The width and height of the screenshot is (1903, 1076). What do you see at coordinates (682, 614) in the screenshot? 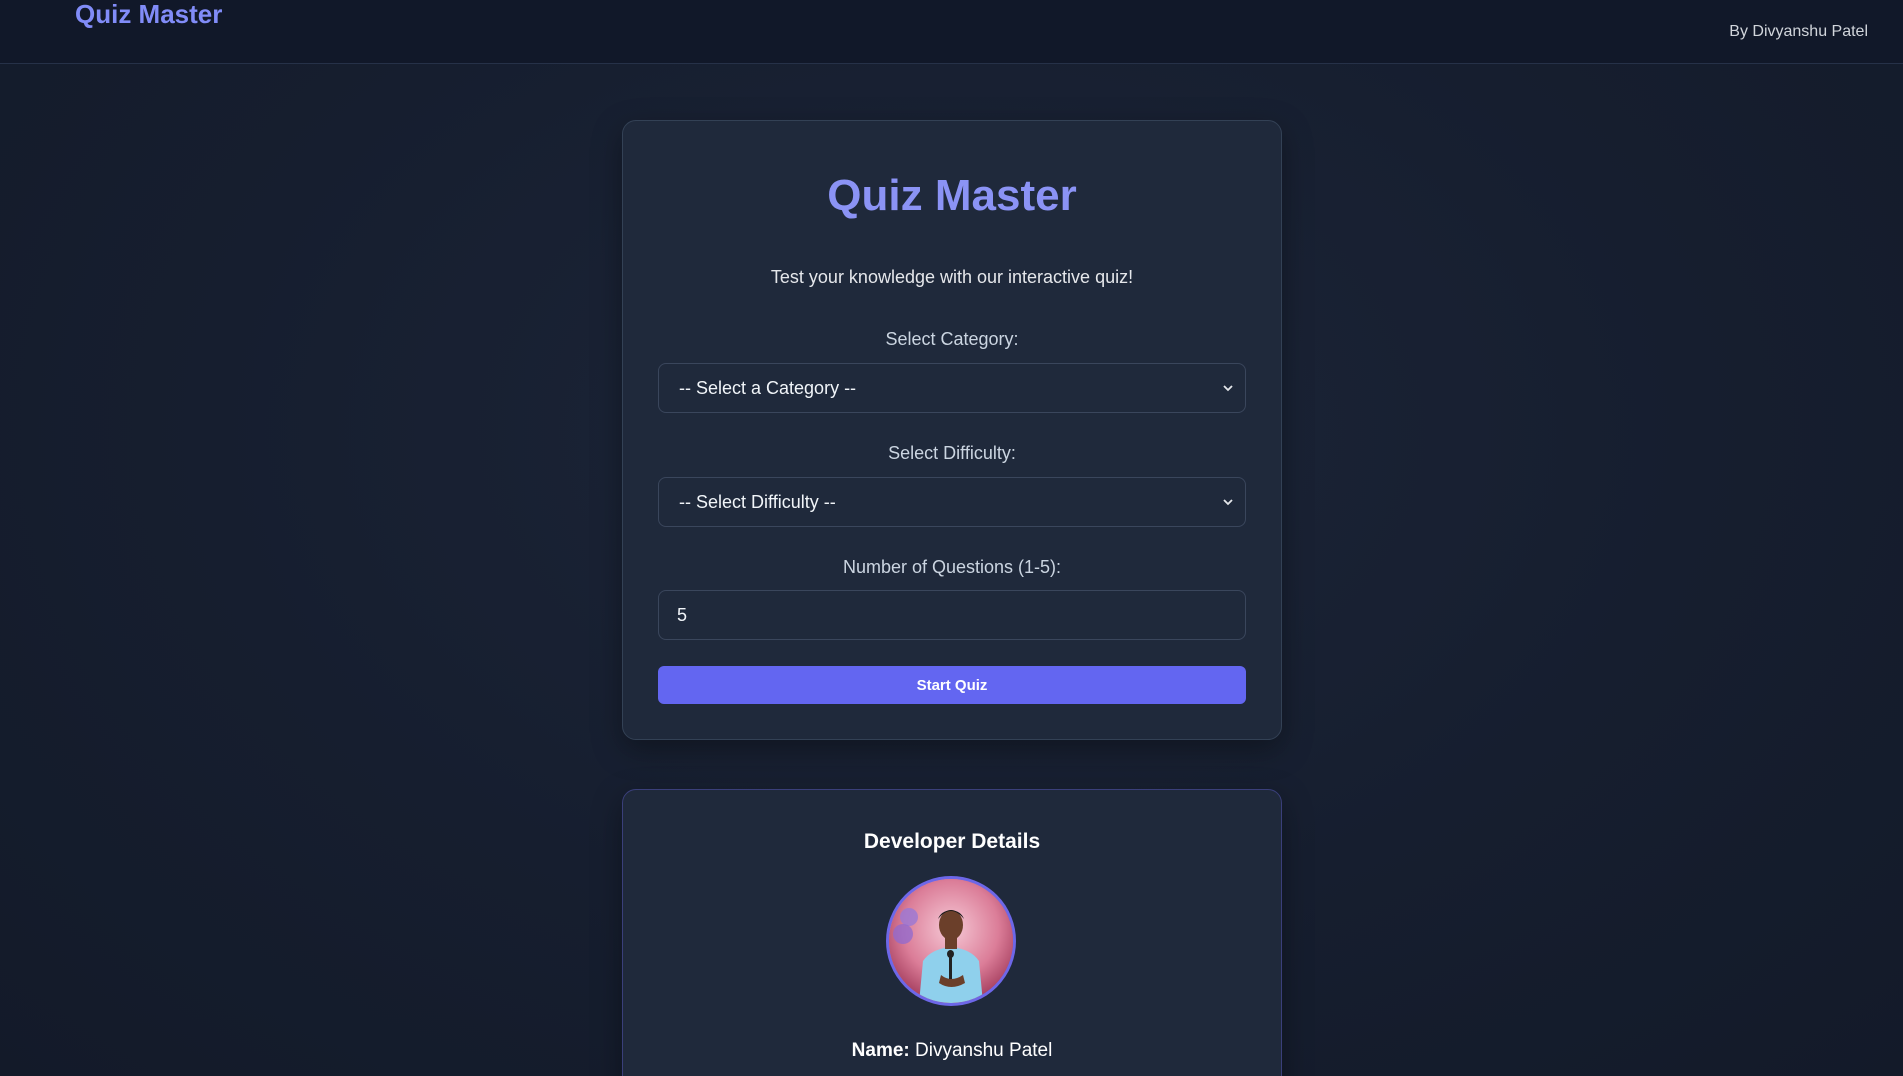
I see `questions-count-value: 5` at bounding box center [682, 614].